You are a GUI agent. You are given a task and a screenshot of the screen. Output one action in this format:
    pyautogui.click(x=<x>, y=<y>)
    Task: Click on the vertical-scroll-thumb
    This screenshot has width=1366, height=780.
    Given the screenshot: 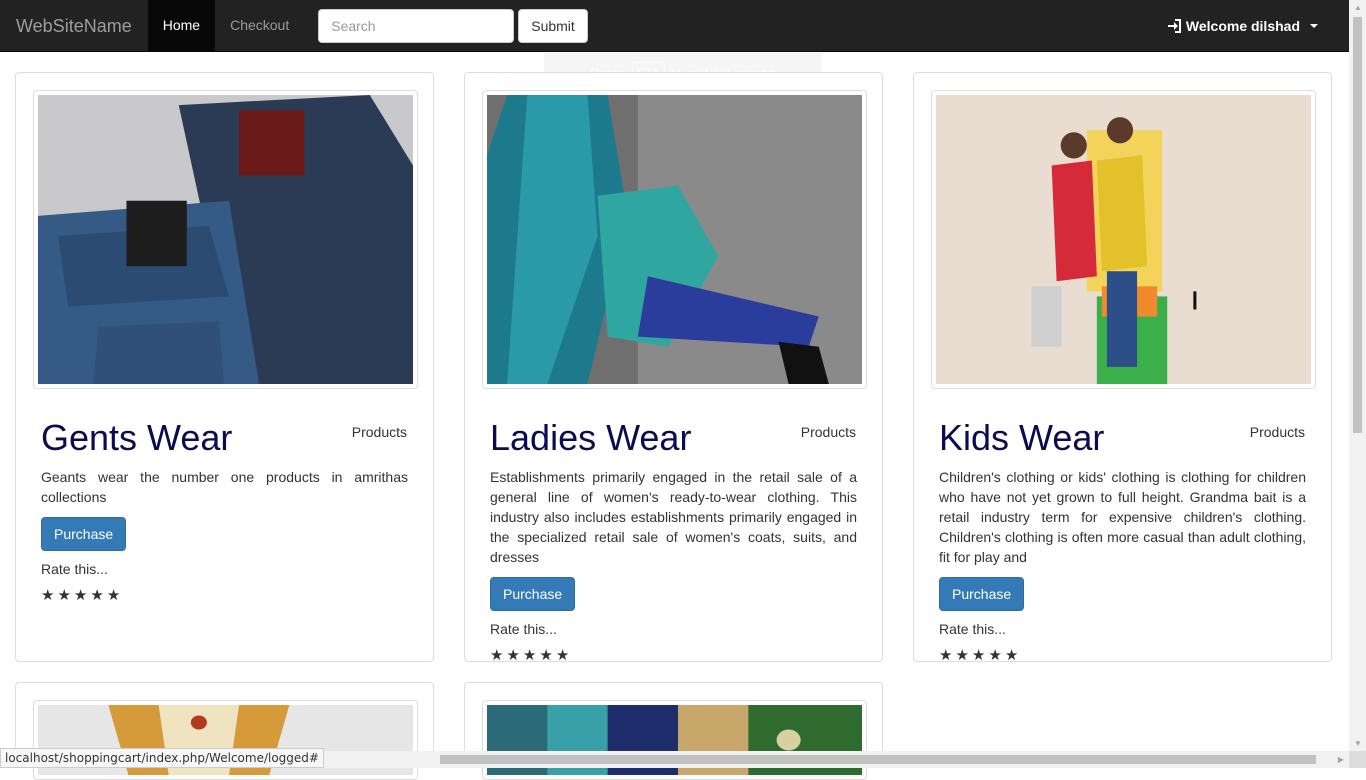 What is the action you would take?
    pyautogui.click(x=1357, y=225)
    